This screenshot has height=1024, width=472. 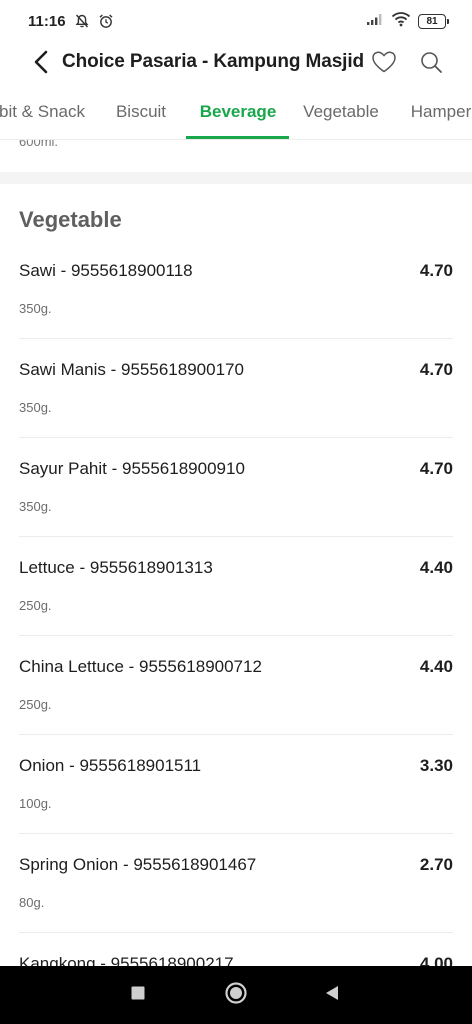 I want to click on tab-snack: bit & Snack, so click(x=46, y=114).